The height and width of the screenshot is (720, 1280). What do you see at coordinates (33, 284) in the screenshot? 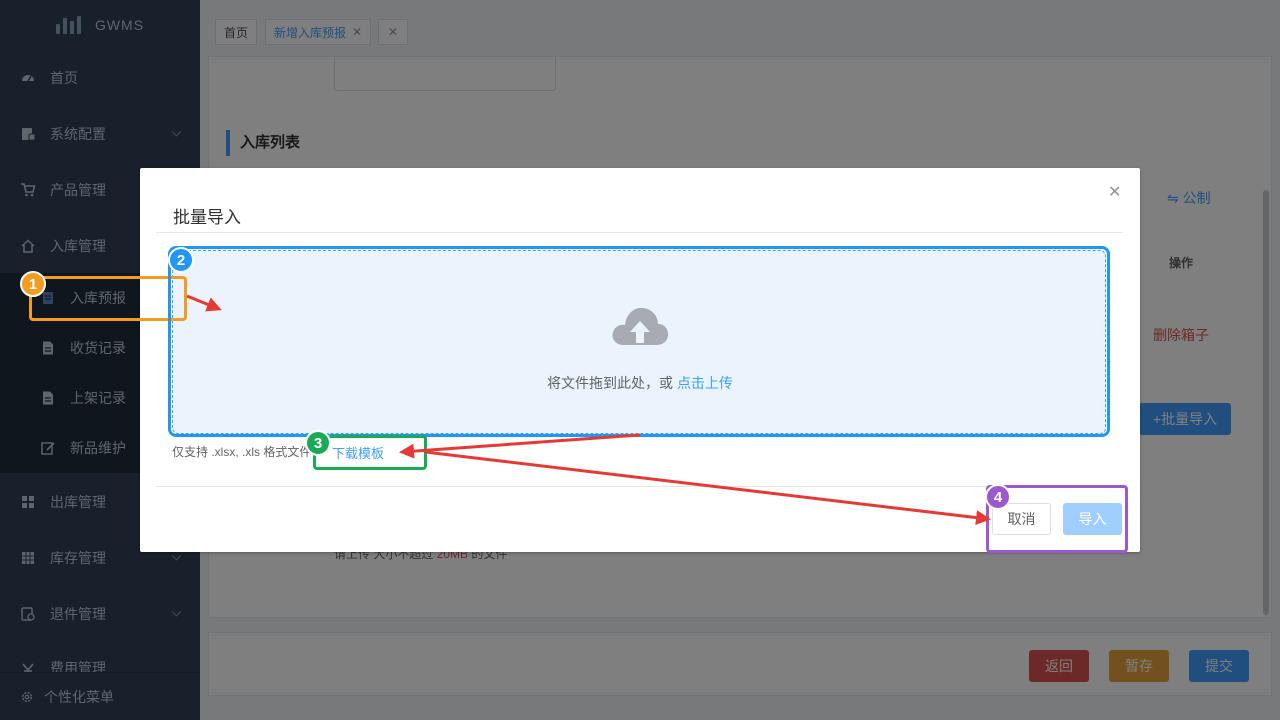
I see `annotation-badge-1: 1` at bounding box center [33, 284].